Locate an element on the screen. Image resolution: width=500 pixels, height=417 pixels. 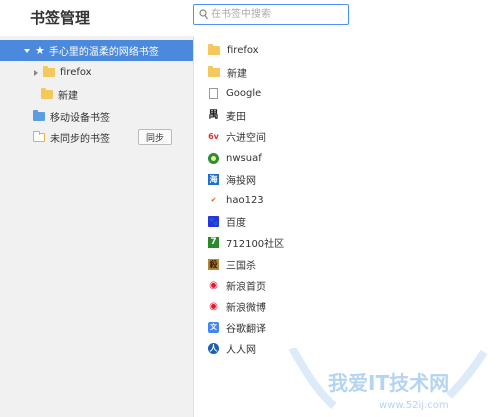
list-item: ◉ 新浪微博 is located at coordinates (237, 306).